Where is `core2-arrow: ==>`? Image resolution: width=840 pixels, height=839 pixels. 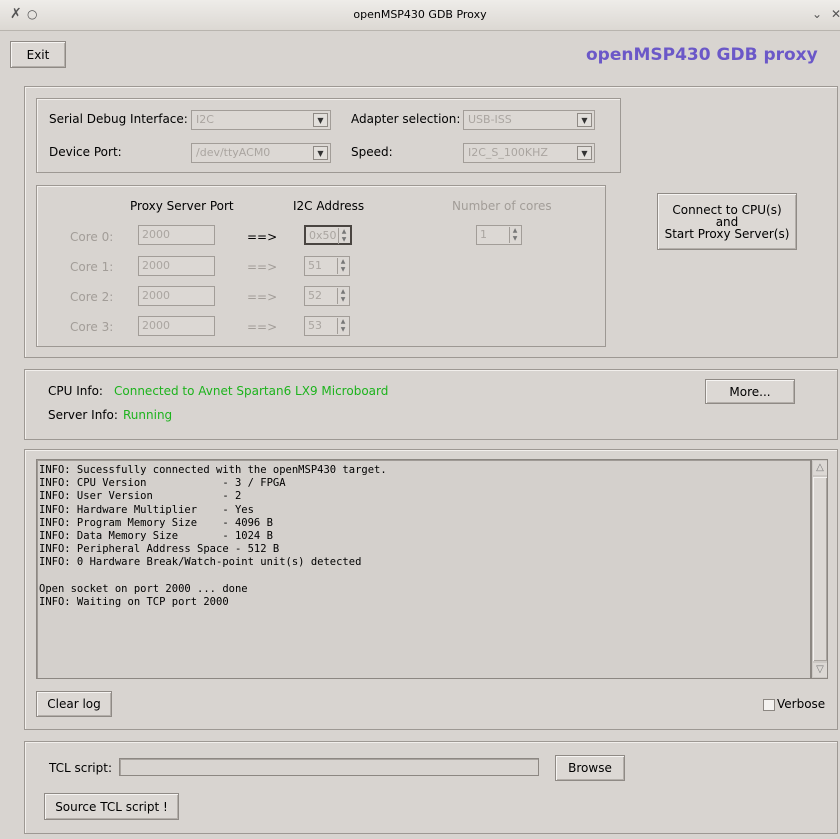
core2-arrow: ==> is located at coordinates (262, 297).